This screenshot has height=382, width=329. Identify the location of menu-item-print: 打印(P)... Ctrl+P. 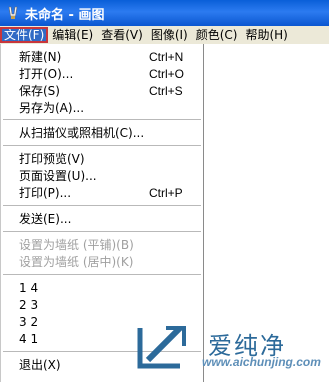
(102, 193).